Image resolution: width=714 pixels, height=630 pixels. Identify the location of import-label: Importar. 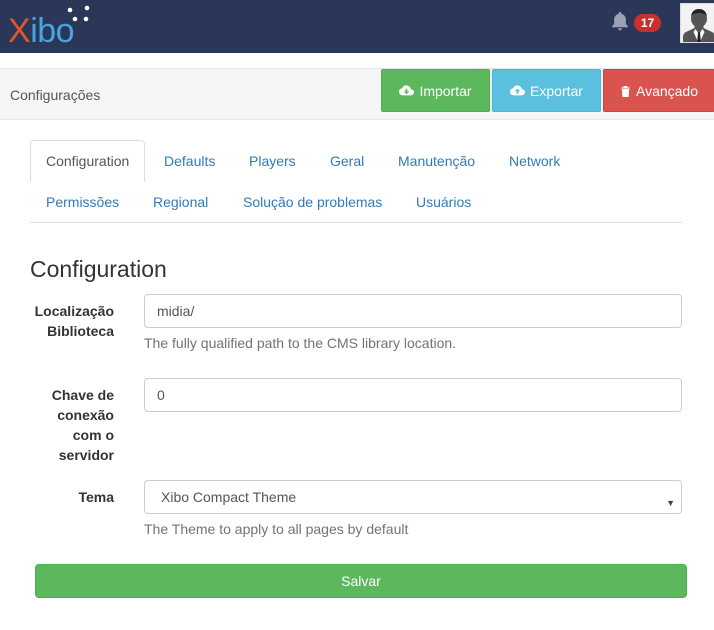
(445, 91).